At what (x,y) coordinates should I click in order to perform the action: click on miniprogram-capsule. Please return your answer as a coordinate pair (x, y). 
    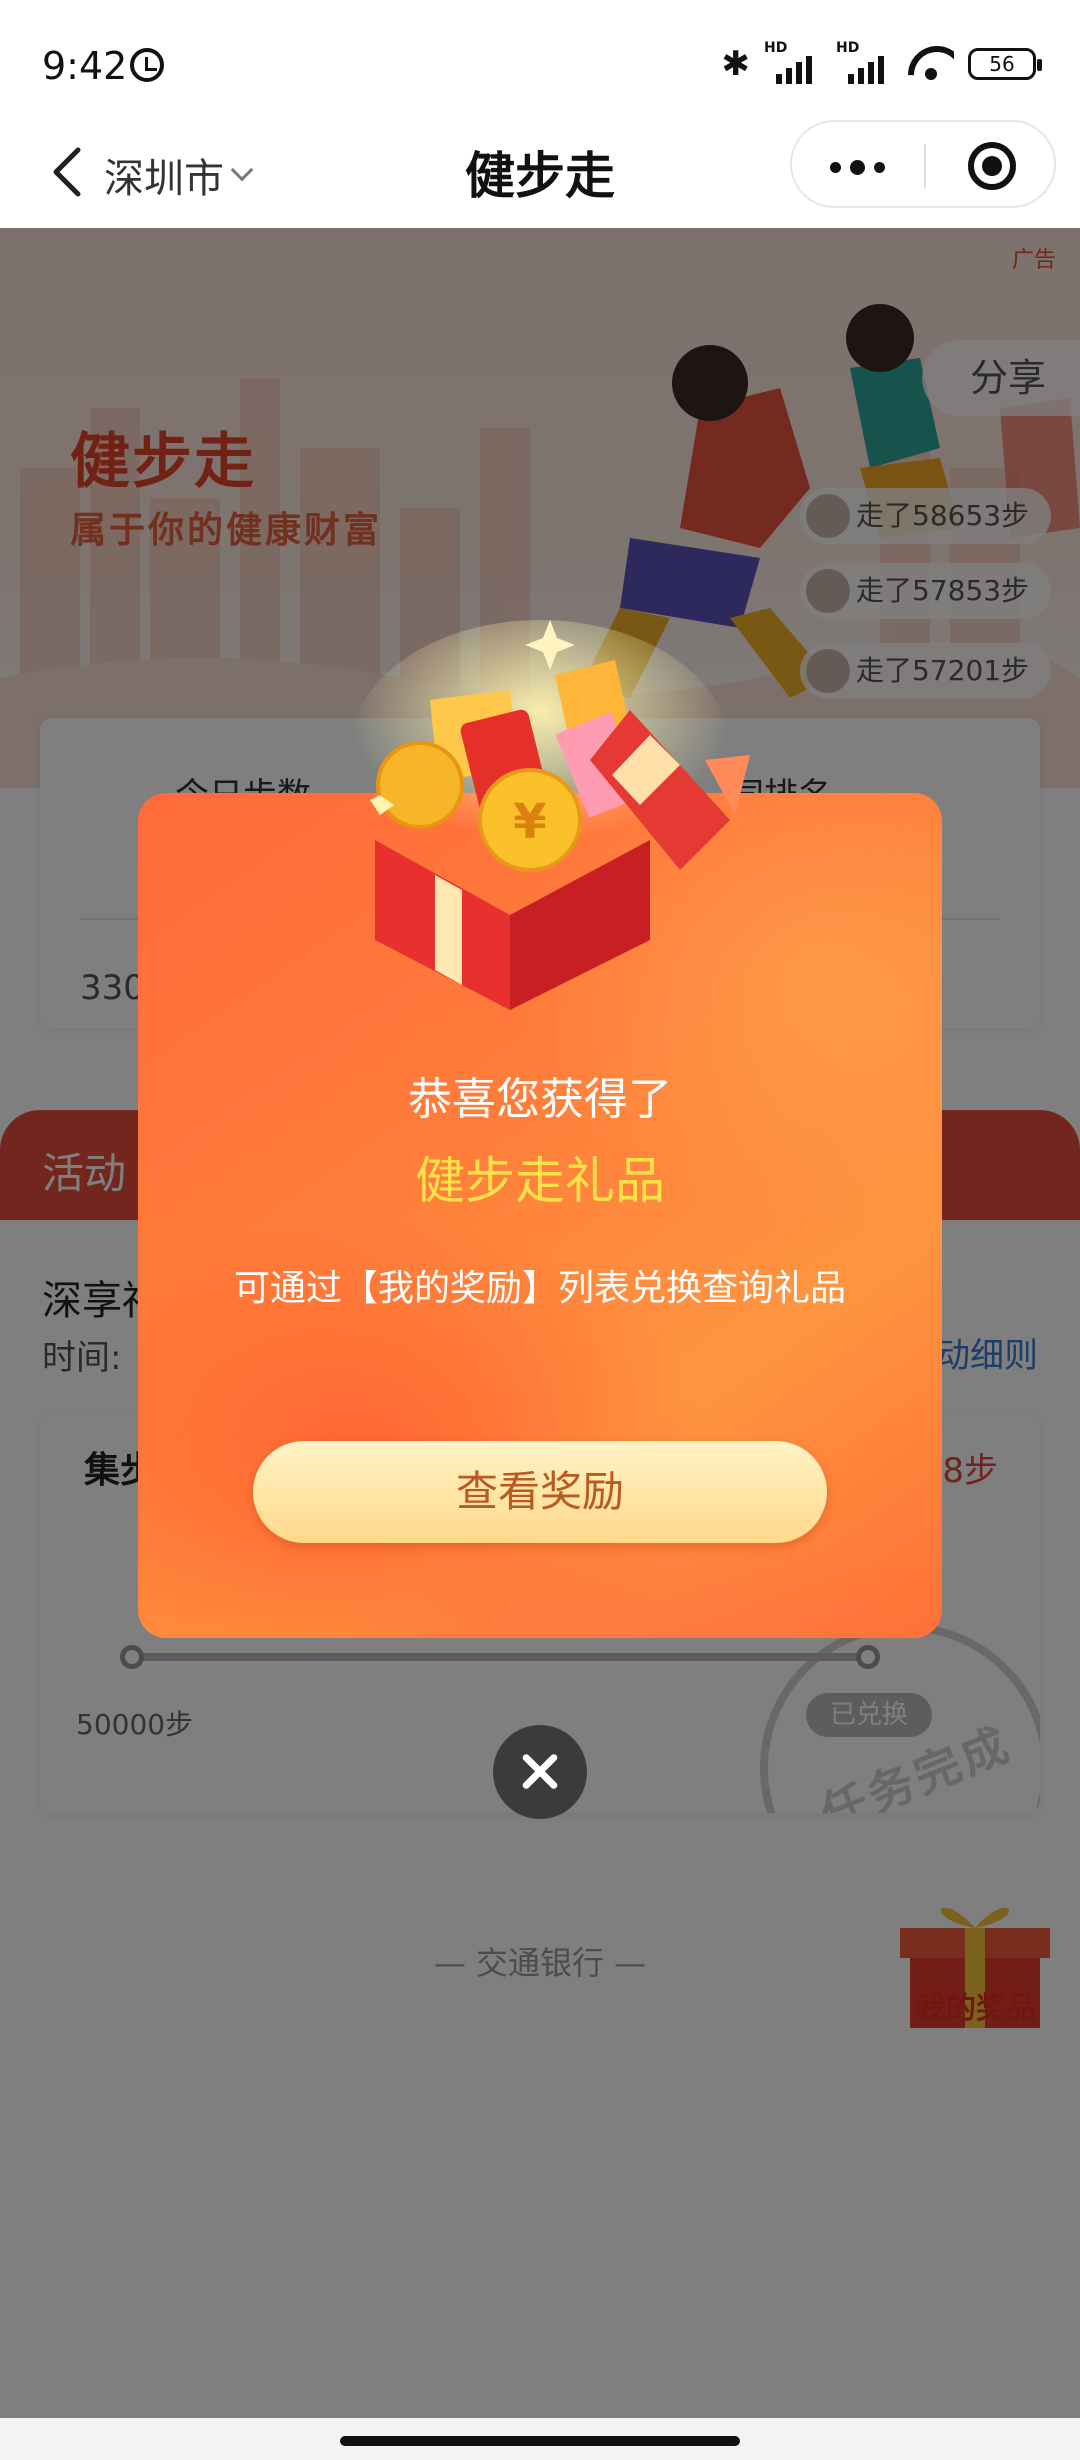
    Looking at the image, I should click on (923, 164).